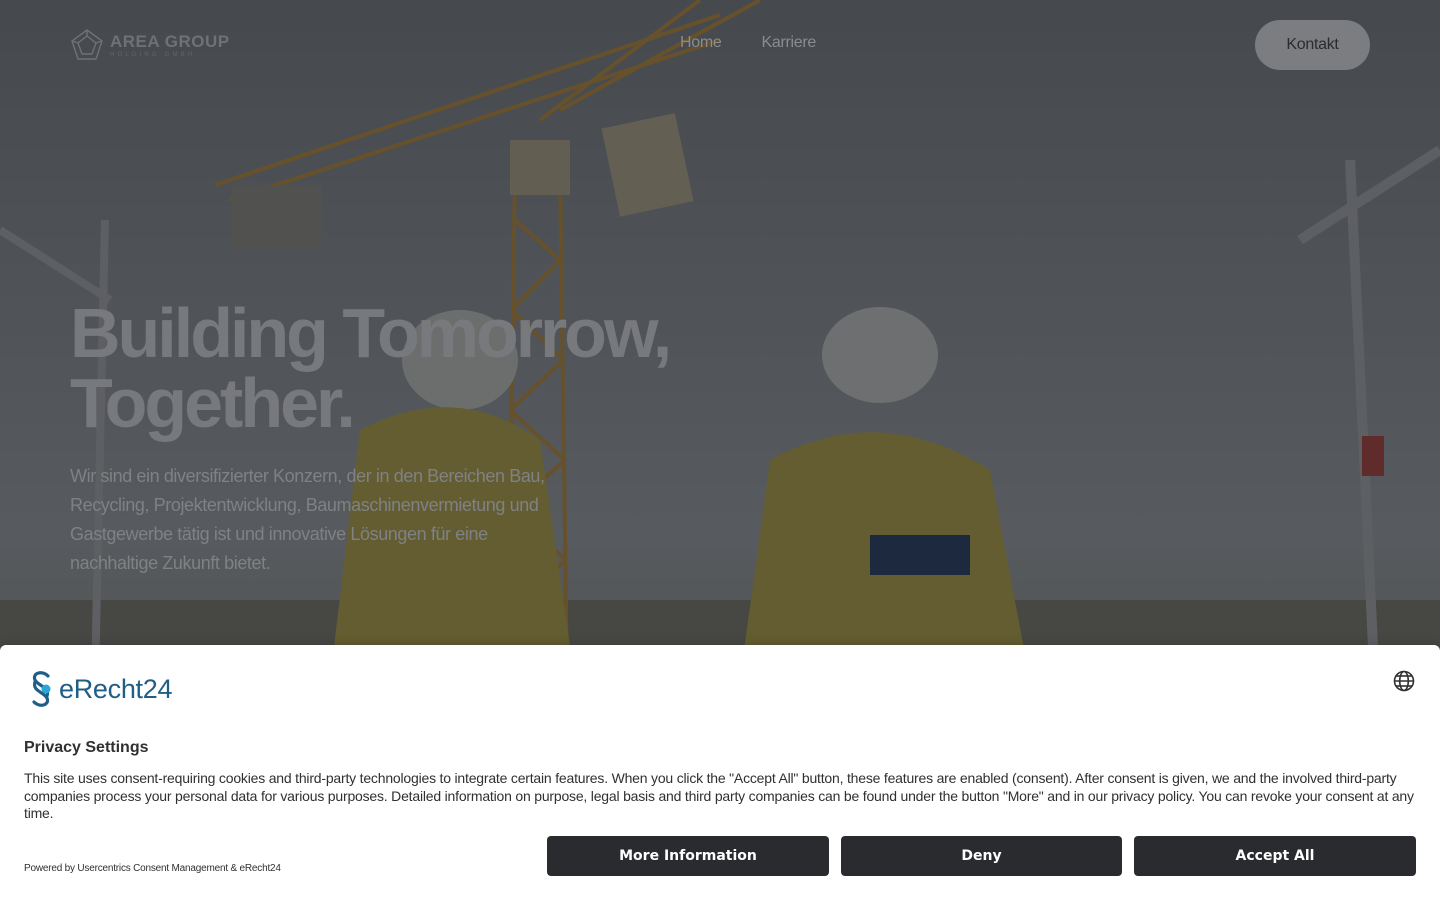 This screenshot has width=1440, height=900. What do you see at coordinates (788, 43) in the screenshot?
I see `nav-link-karriere: Karriere` at bounding box center [788, 43].